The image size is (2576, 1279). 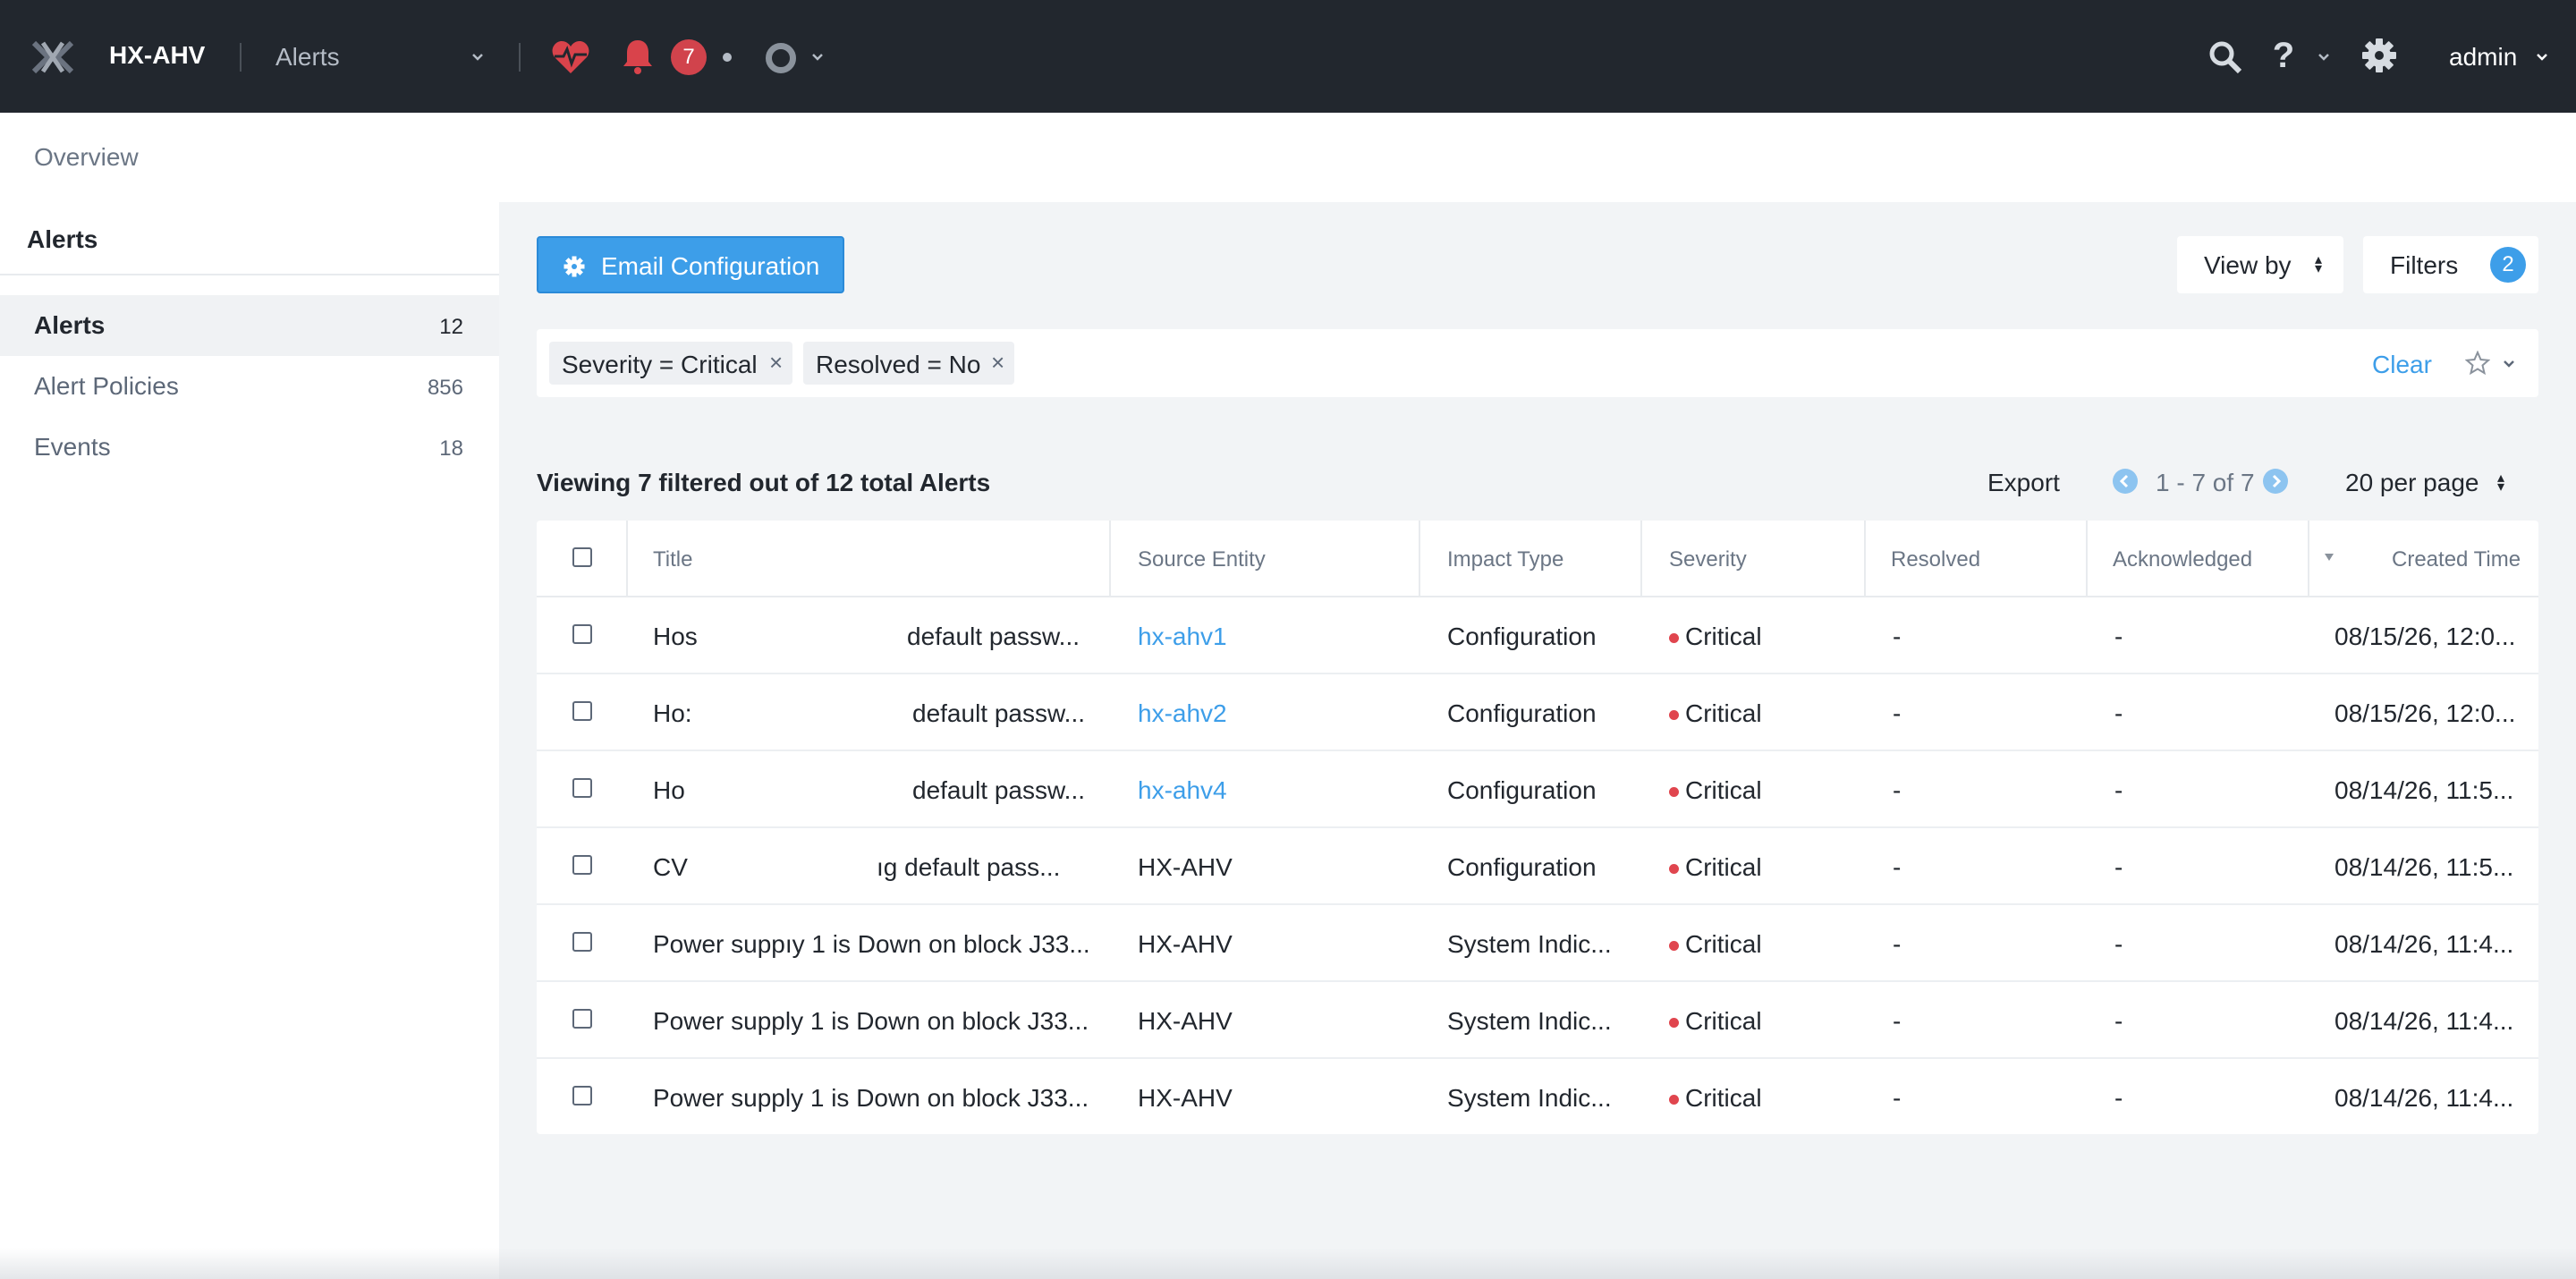 What do you see at coordinates (675, 637) in the screenshot?
I see `alert-title-start: Hos` at bounding box center [675, 637].